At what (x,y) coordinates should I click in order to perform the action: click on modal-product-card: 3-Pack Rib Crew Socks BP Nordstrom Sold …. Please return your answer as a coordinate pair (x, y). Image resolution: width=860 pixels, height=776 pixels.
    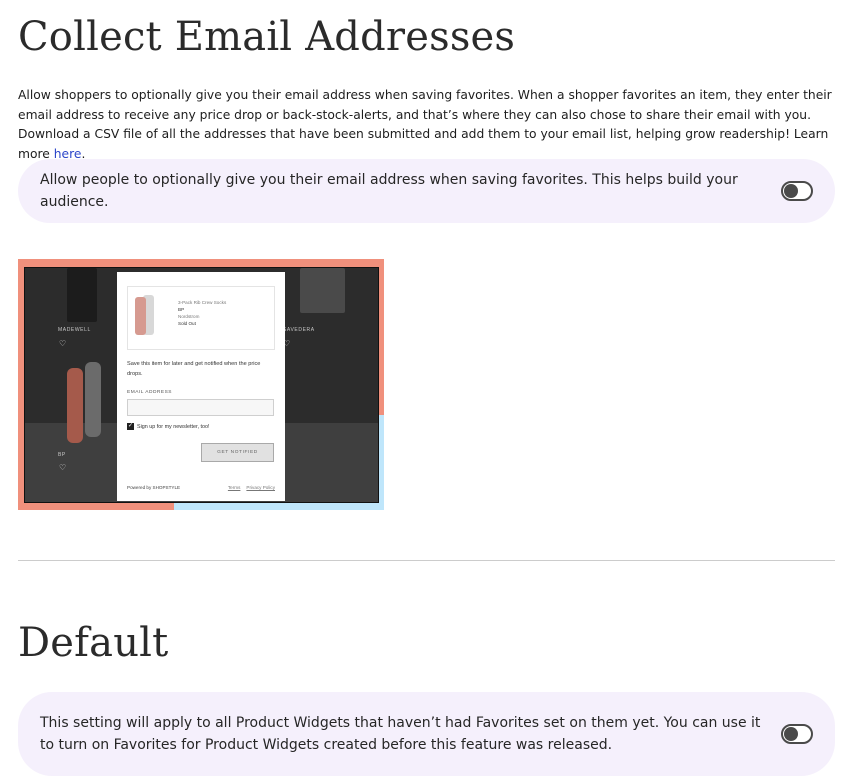
    Looking at the image, I should click on (201, 318).